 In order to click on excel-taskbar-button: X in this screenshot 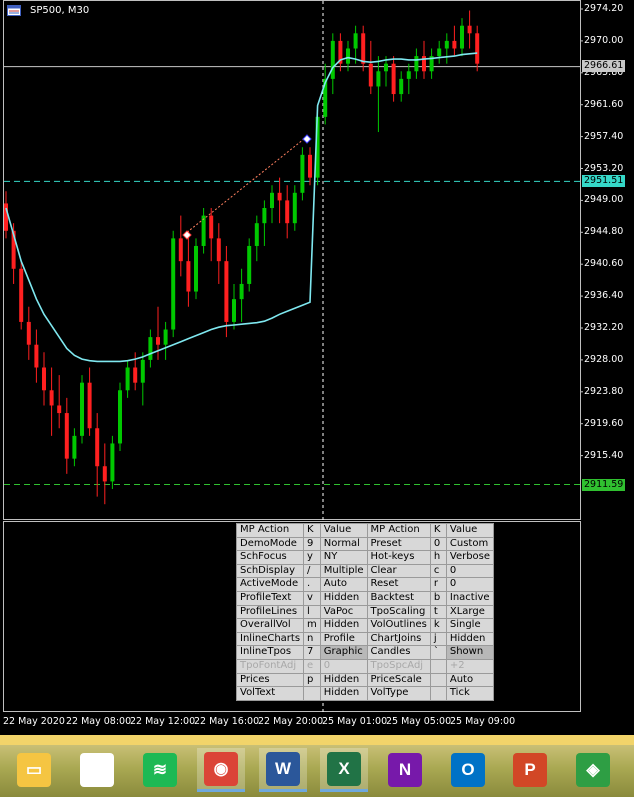, I will do `click(344, 770)`.